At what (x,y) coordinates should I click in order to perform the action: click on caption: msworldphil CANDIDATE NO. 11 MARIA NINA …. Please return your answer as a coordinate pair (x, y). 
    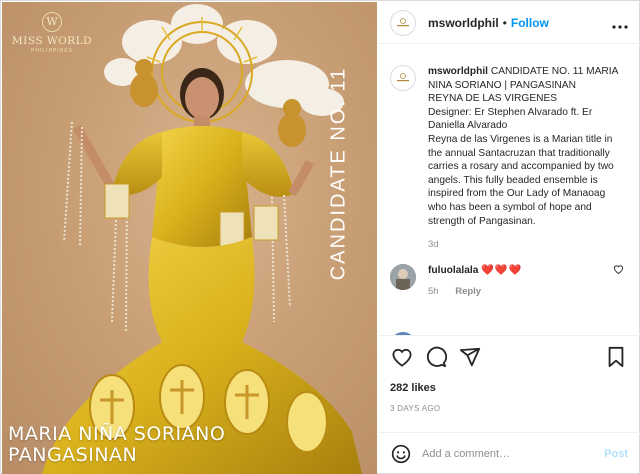
    Looking at the image, I should click on (508, 158).